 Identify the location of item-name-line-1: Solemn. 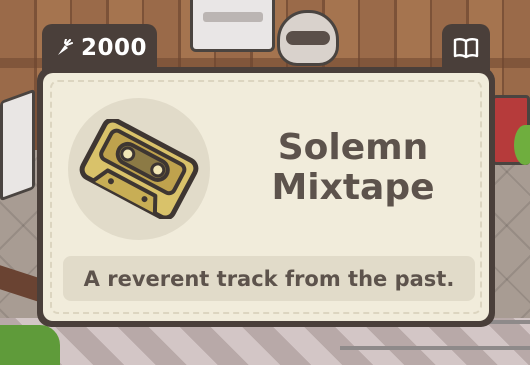
(353, 147).